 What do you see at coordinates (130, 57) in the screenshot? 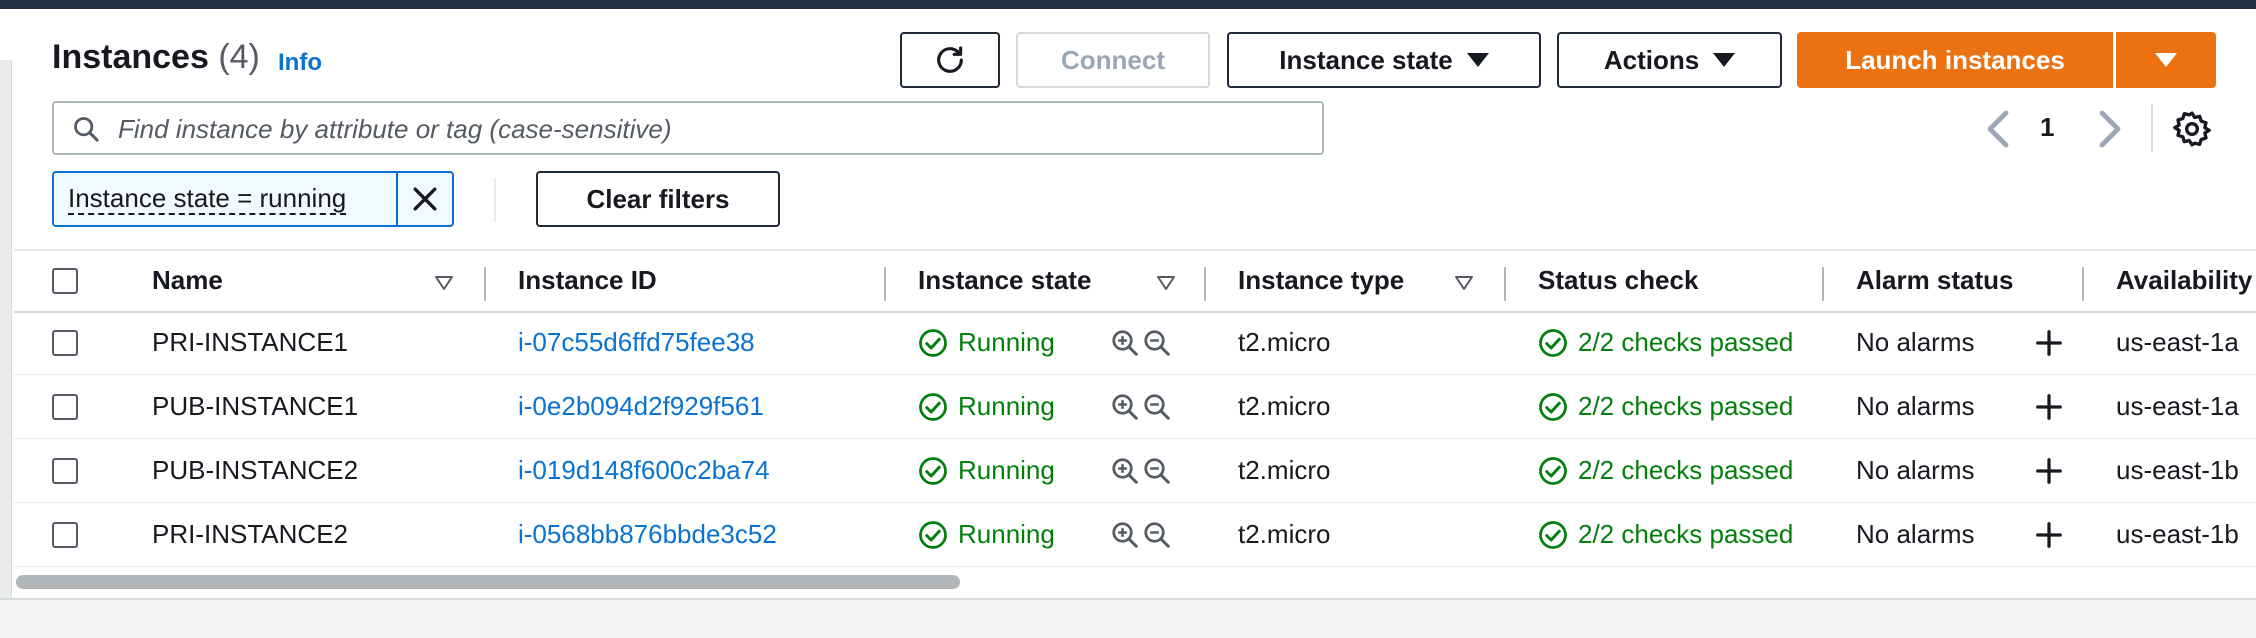
I see `page-title-text: Instances` at bounding box center [130, 57].